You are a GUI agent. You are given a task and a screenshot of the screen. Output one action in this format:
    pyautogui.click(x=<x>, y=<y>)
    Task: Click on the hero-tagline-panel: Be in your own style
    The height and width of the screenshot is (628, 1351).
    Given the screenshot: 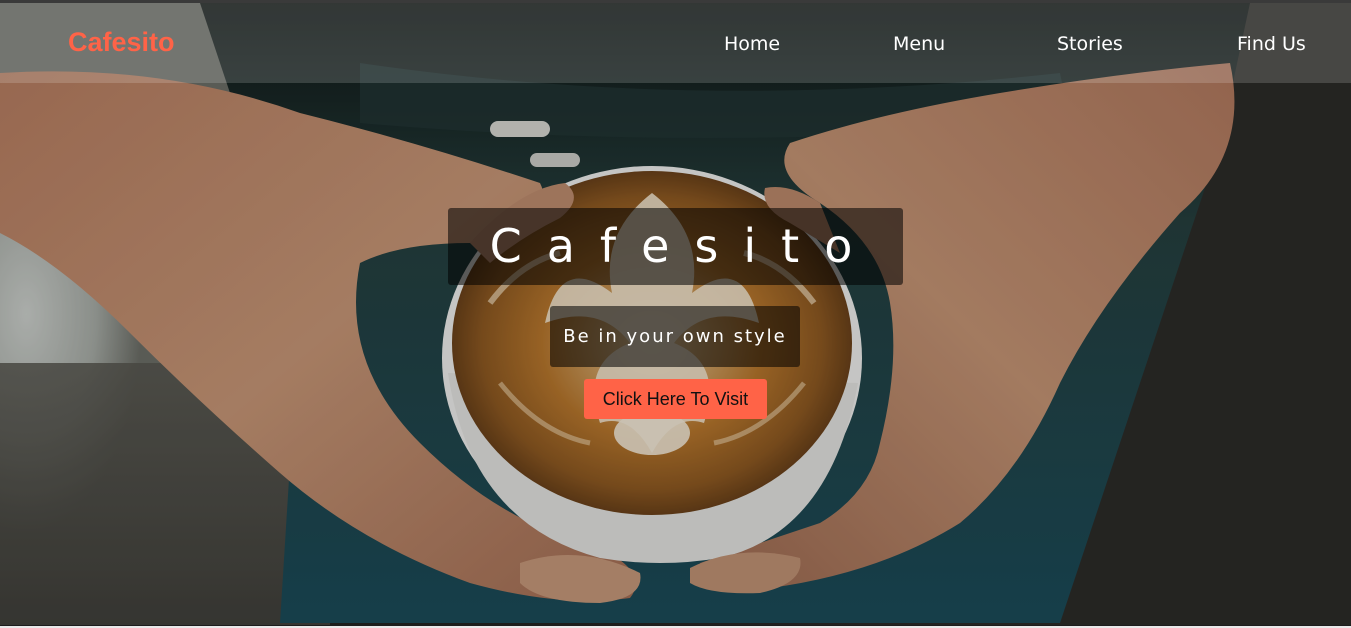 What is the action you would take?
    pyautogui.click(x=675, y=336)
    